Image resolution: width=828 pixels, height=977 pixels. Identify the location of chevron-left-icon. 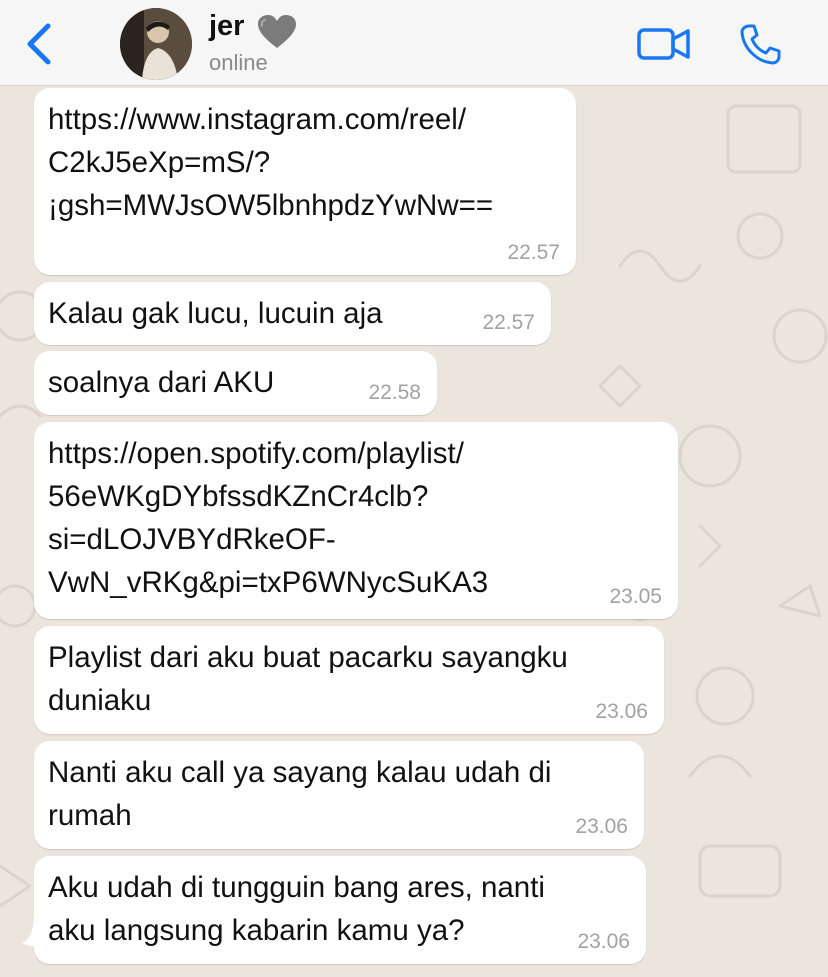
(39, 44).